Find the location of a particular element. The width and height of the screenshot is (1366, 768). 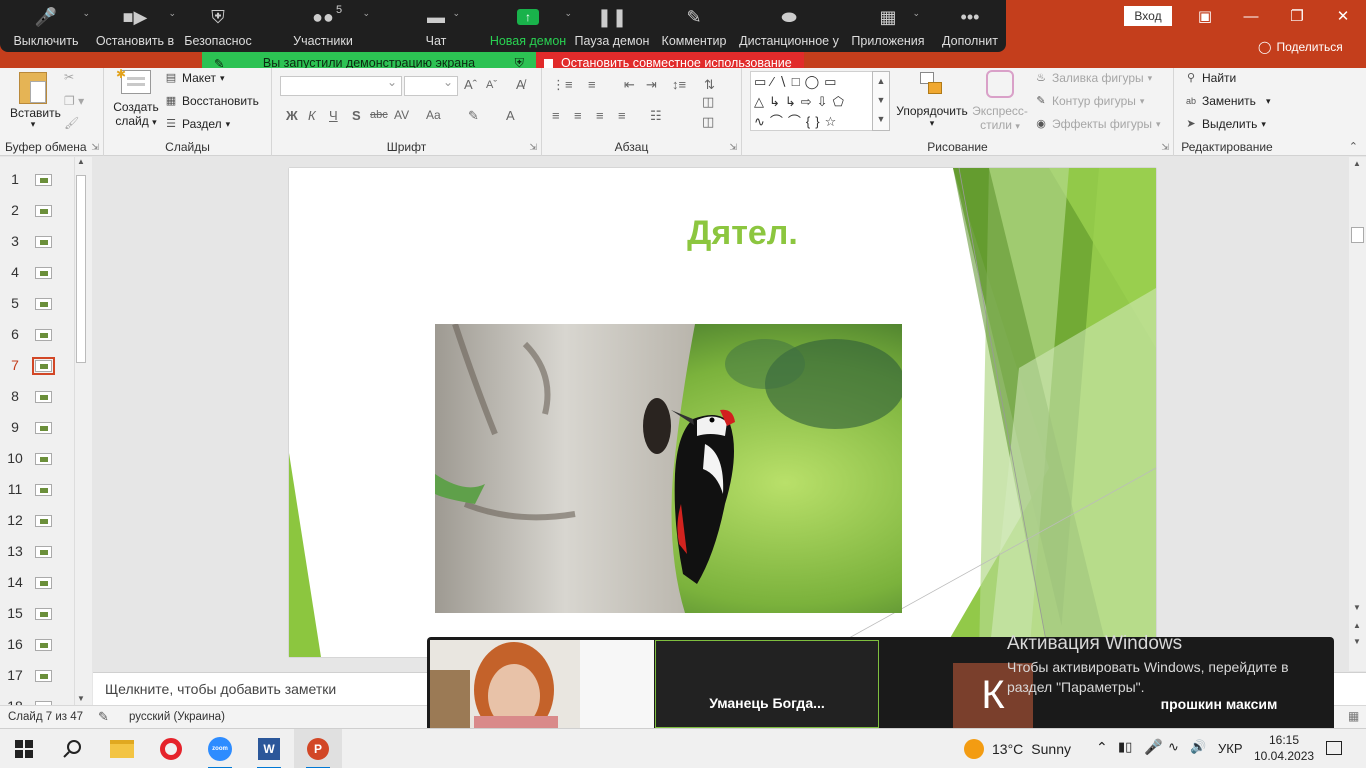

decrease-indent-icon: ⇤ is located at coordinates (629, 85).